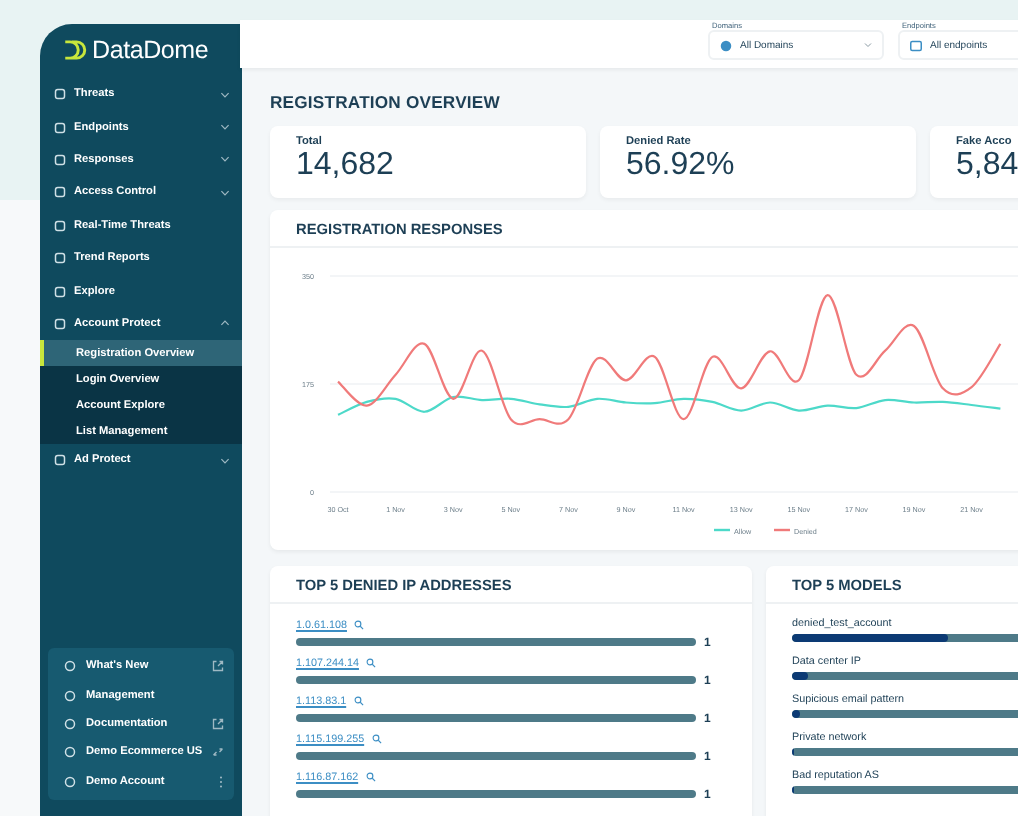  I want to click on logo-text: DataDome, so click(150, 50).